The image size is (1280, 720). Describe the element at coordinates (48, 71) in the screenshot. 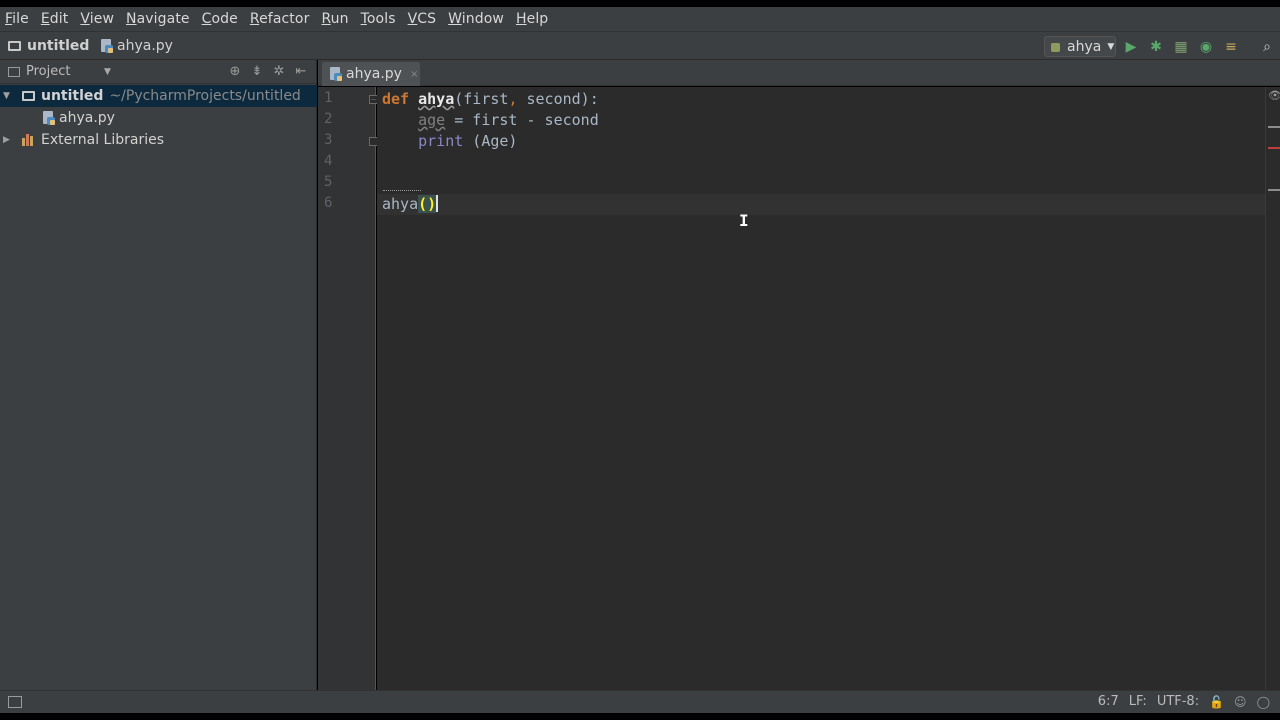

I see `project-panel-title: Project` at that location.